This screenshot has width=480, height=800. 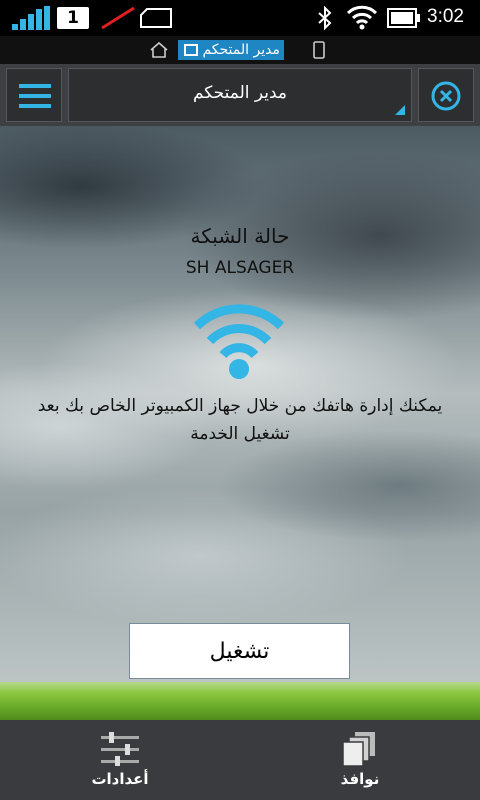 I want to click on notification-title-text: مدير المتحكم, so click(x=241, y=50).